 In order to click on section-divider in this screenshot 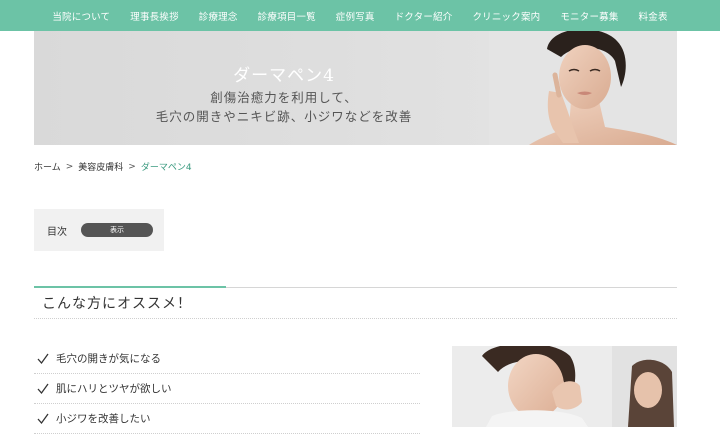, I will do `click(451, 287)`.